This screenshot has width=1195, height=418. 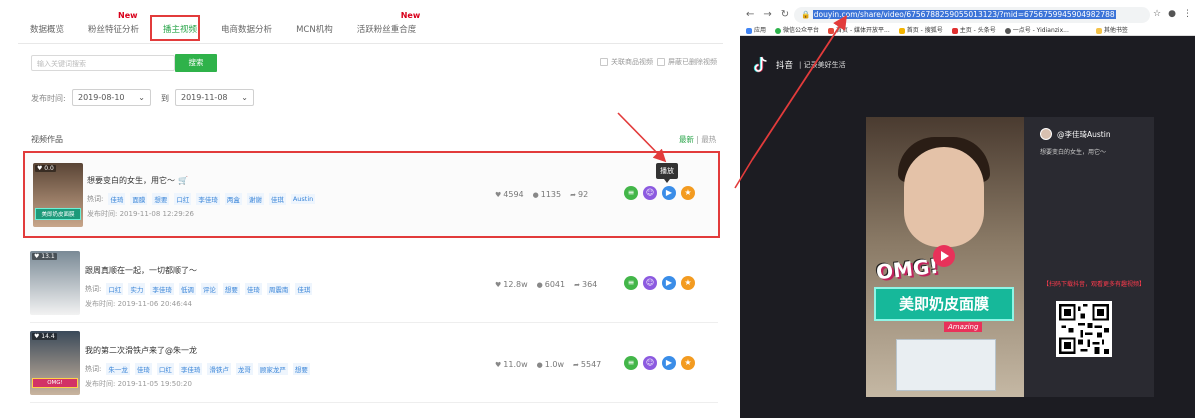 What do you see at coordinates (55, 383) in the screenshot?
I see `thumbnail-caption: OMG!` at bounding box center [55, 383].